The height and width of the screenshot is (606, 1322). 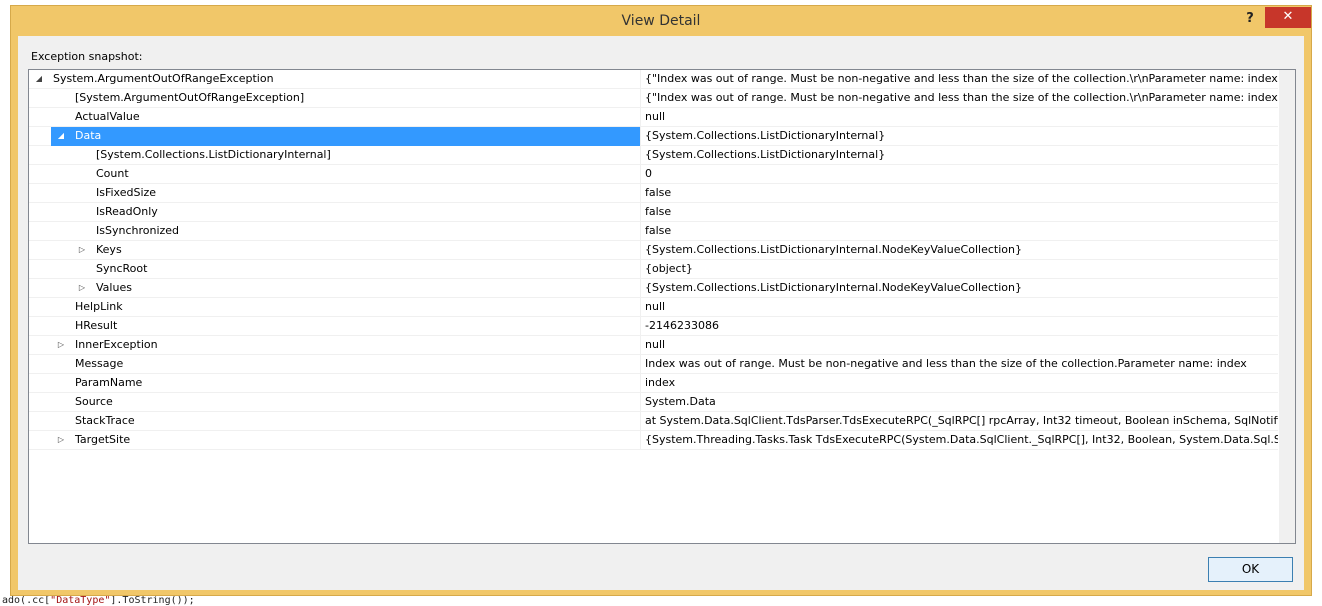 I want to click on tree-row: ParamName index, so click(x=653, y=383).